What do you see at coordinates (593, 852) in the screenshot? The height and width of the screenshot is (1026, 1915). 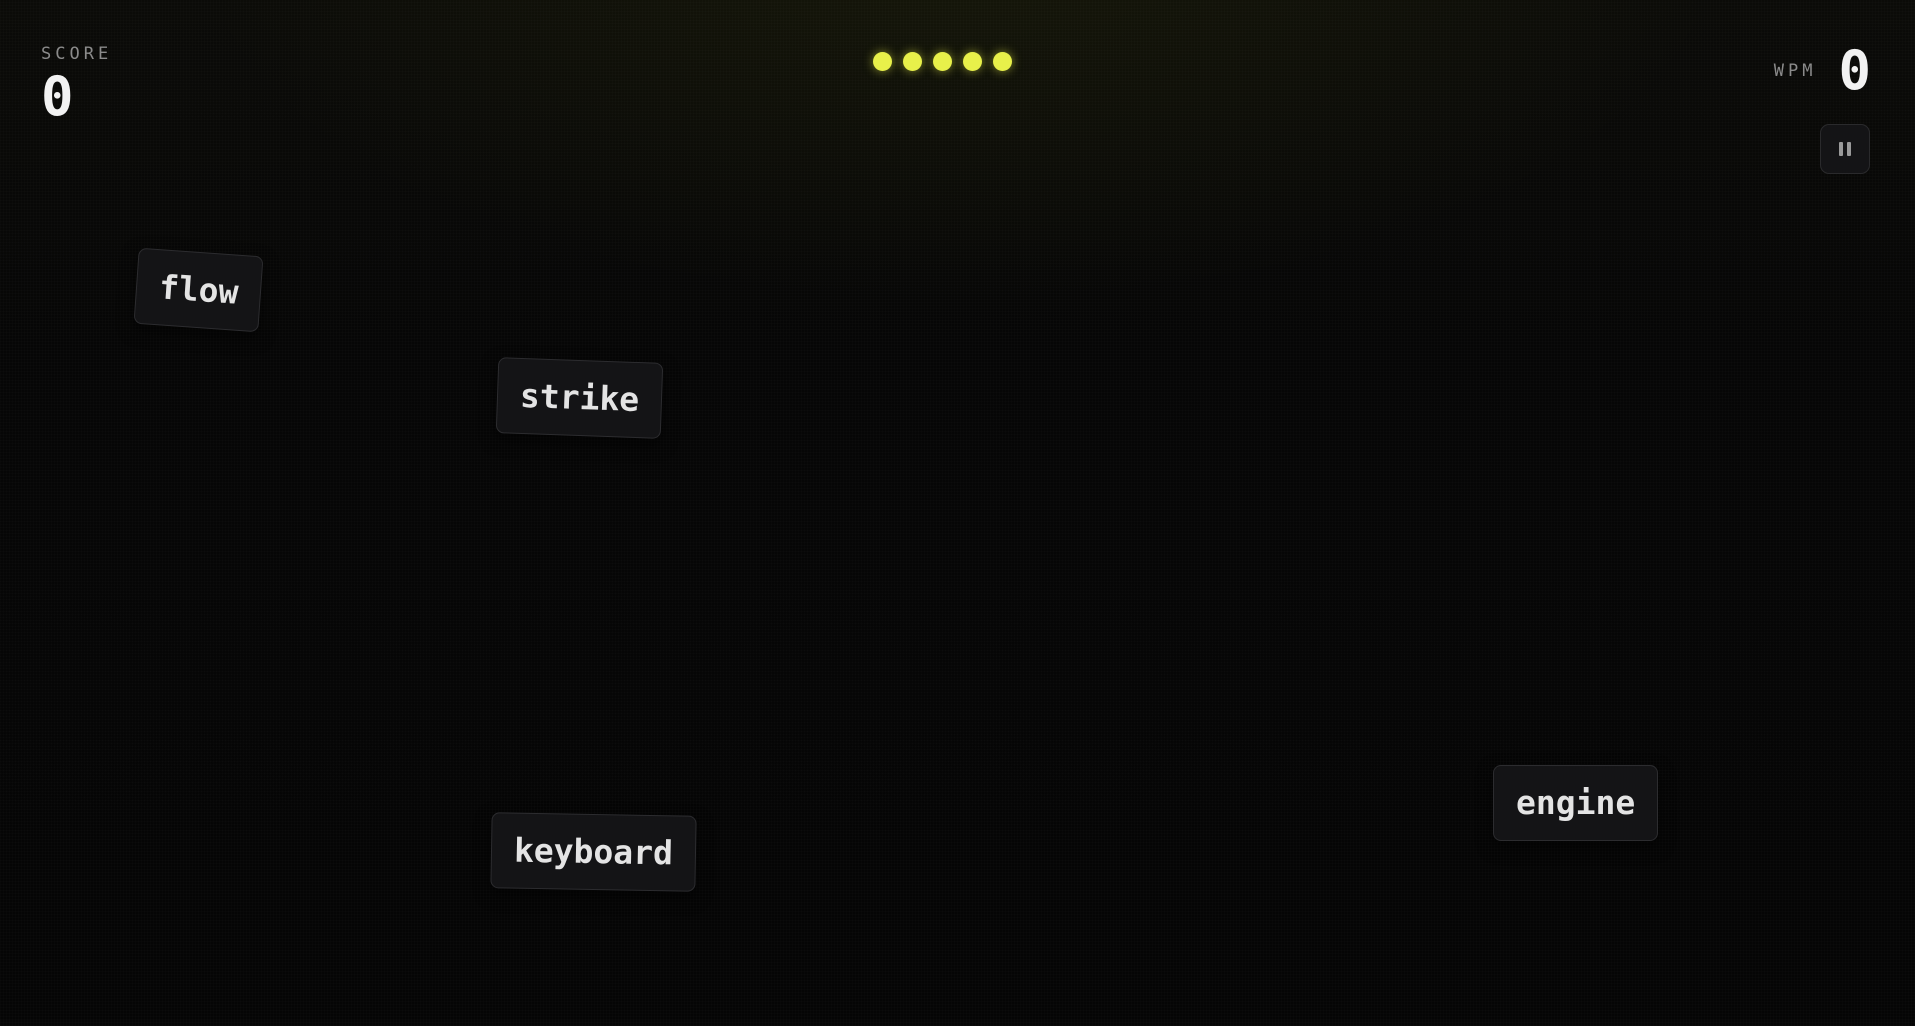 I see `falling-word: keyboard` at bounding box center [593, 852].